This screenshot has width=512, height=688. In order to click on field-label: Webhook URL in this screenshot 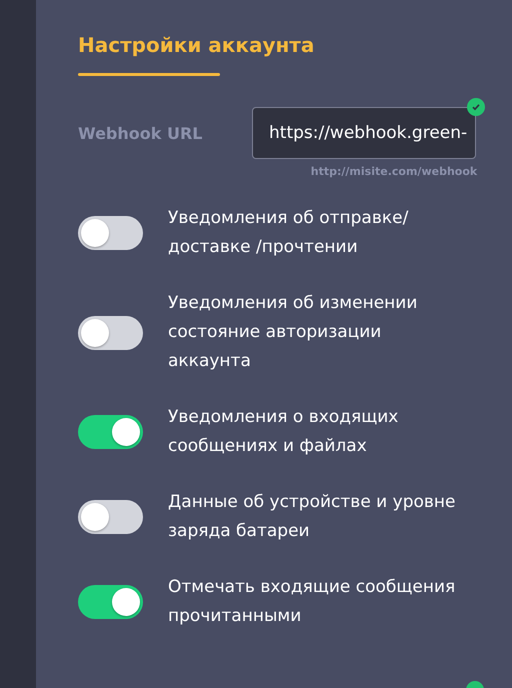, I will do `click(141, 133)`.